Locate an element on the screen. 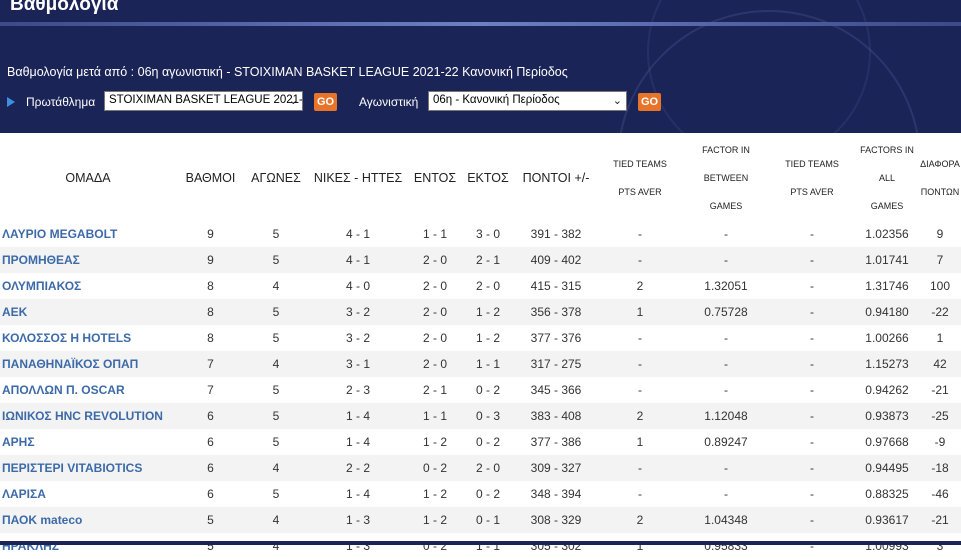 The height and width of the screenshot is (559, 961). championship-go-button: GO is located at coordinates (325, 102).